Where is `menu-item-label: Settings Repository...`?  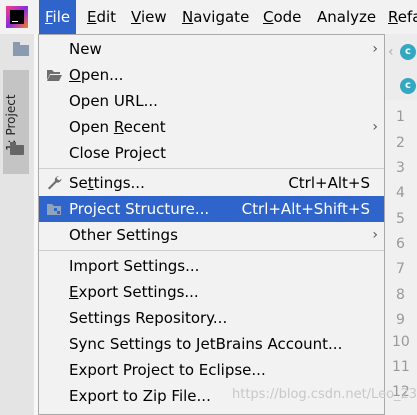 menu-item-label: Settings Repository... is located at coordinates (148, 318).